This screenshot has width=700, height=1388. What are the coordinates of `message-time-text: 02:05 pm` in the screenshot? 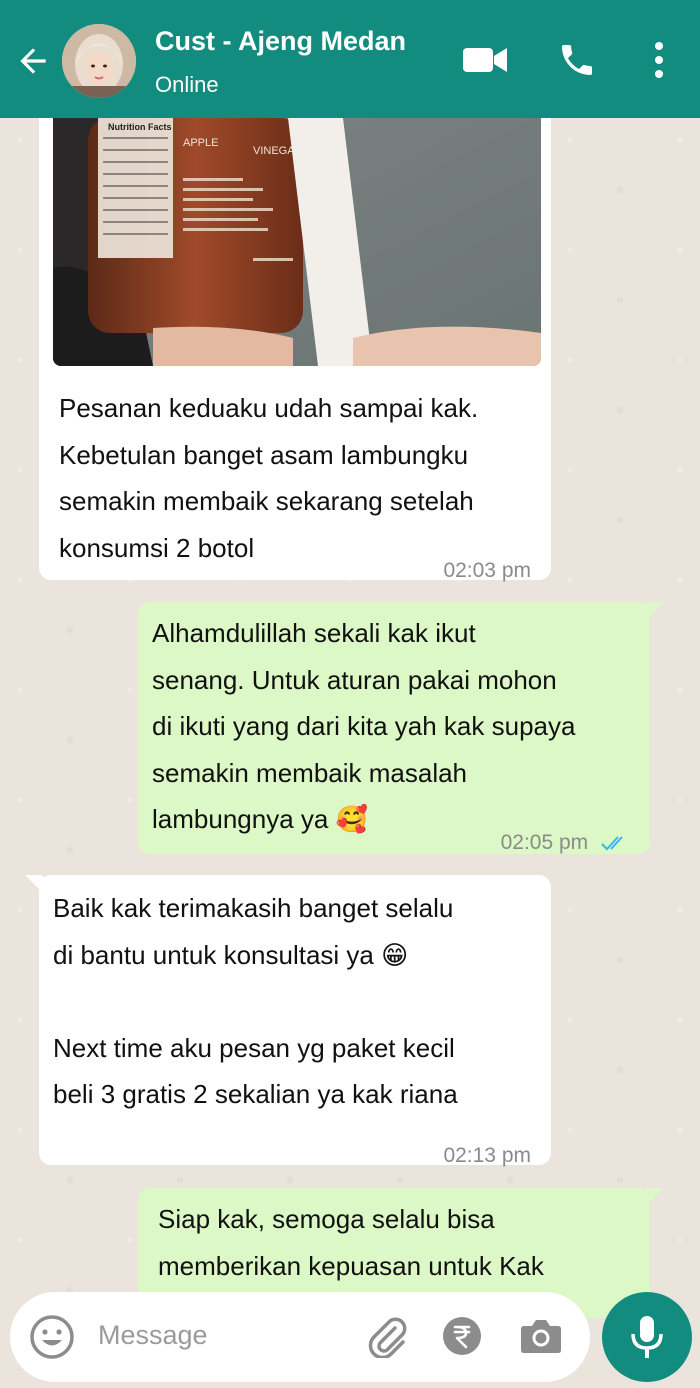 It's located at (544, 842).